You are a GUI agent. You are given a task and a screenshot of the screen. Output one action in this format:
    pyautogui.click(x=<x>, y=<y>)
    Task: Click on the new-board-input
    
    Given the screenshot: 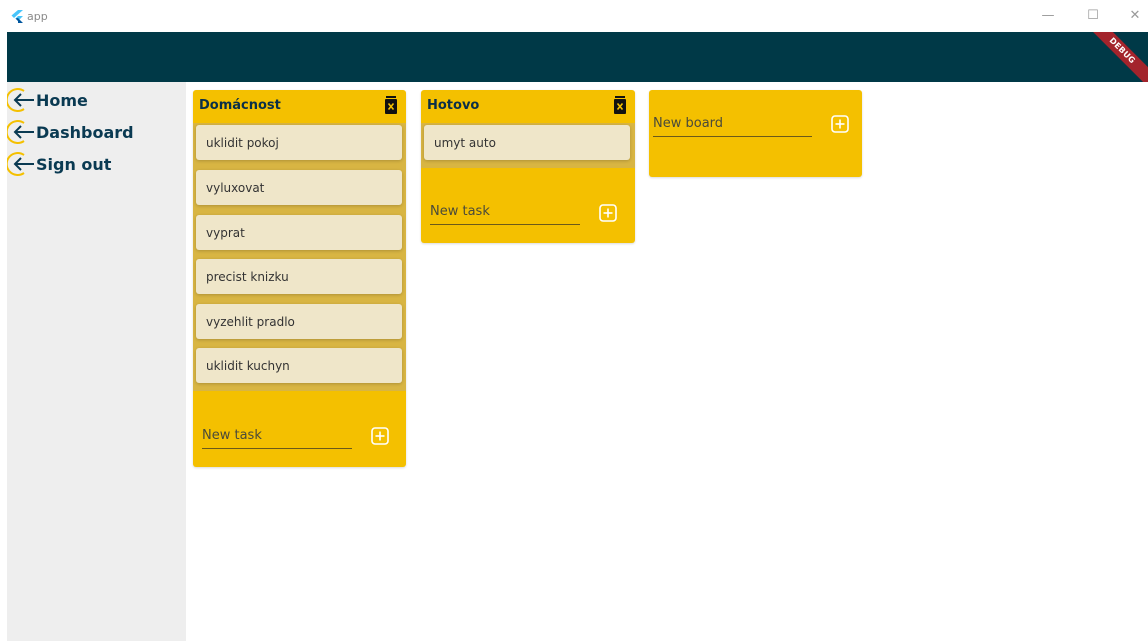 What is the action you would take?
    pyautogui.click(x=732, y=124)
    